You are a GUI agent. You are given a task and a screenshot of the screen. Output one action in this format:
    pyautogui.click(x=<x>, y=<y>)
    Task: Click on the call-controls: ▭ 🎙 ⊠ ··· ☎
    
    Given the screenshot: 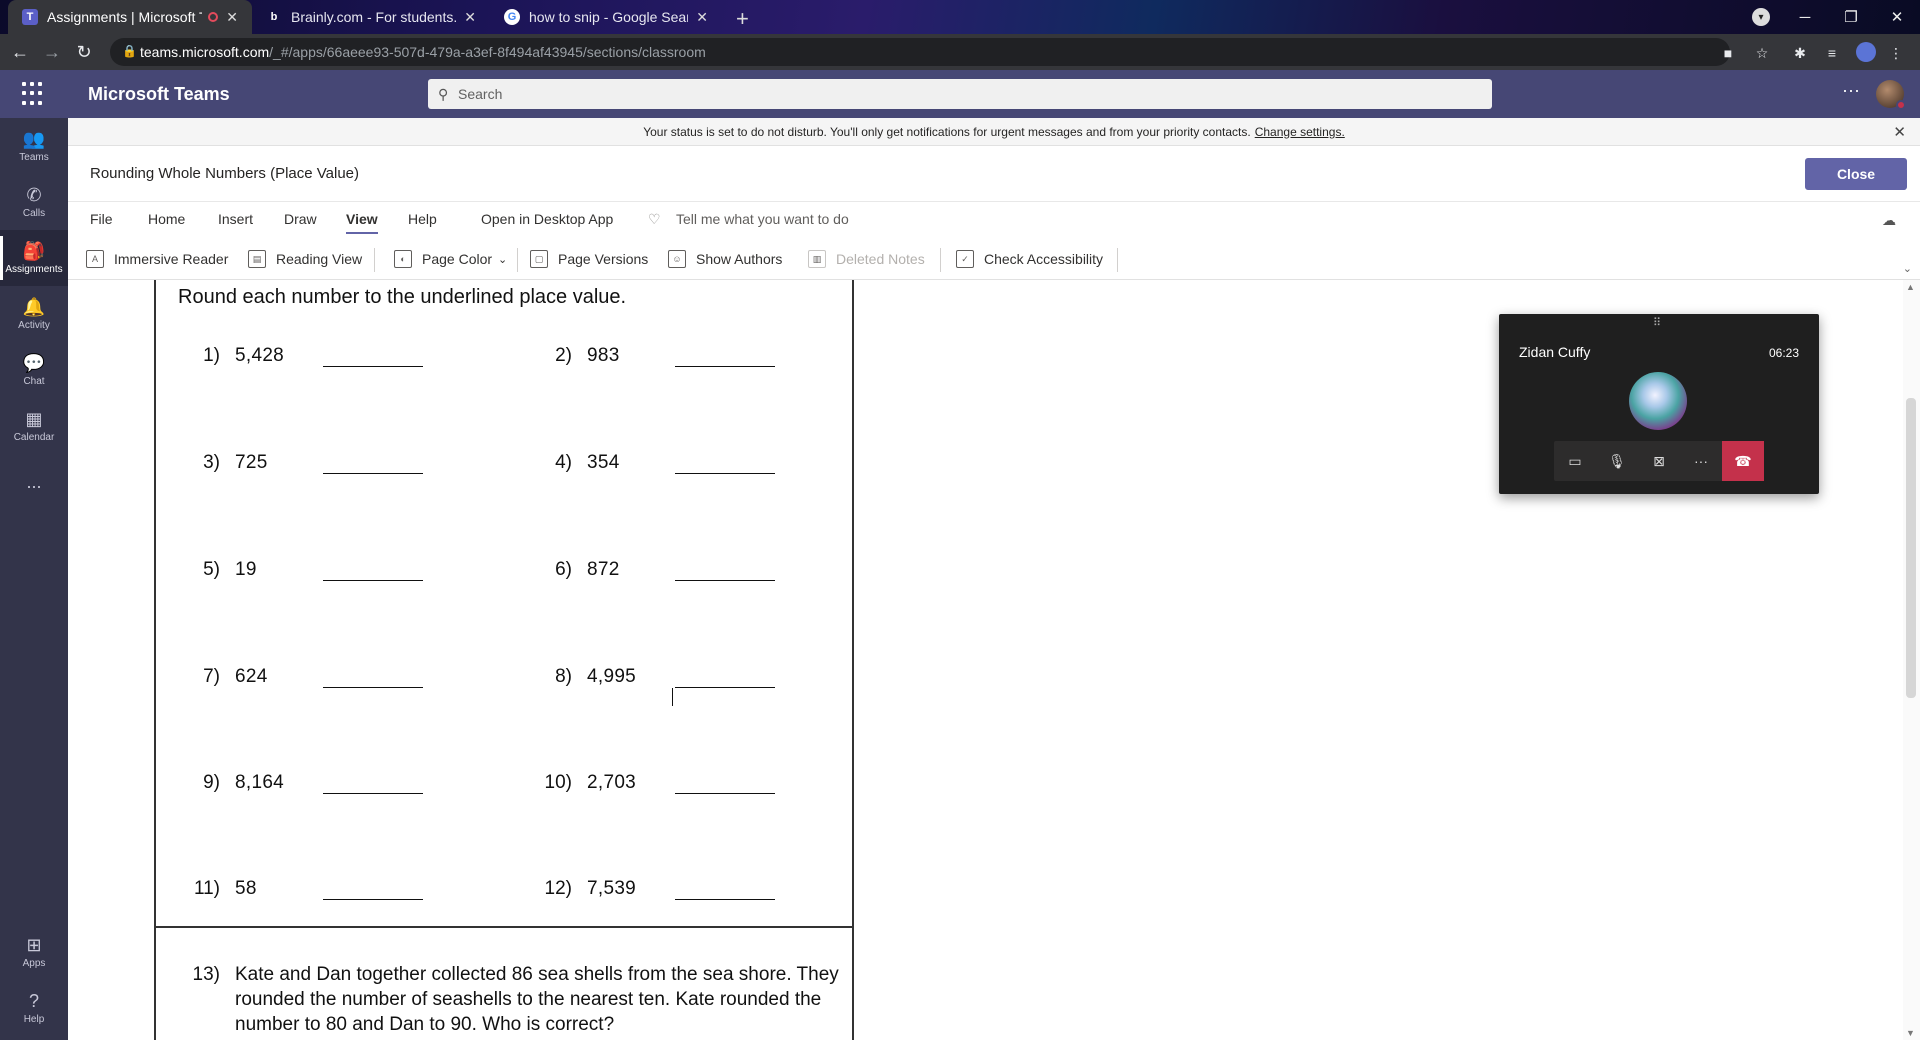 What is the action you would take?
    pyautogui.click(x=1659, y=461)
    